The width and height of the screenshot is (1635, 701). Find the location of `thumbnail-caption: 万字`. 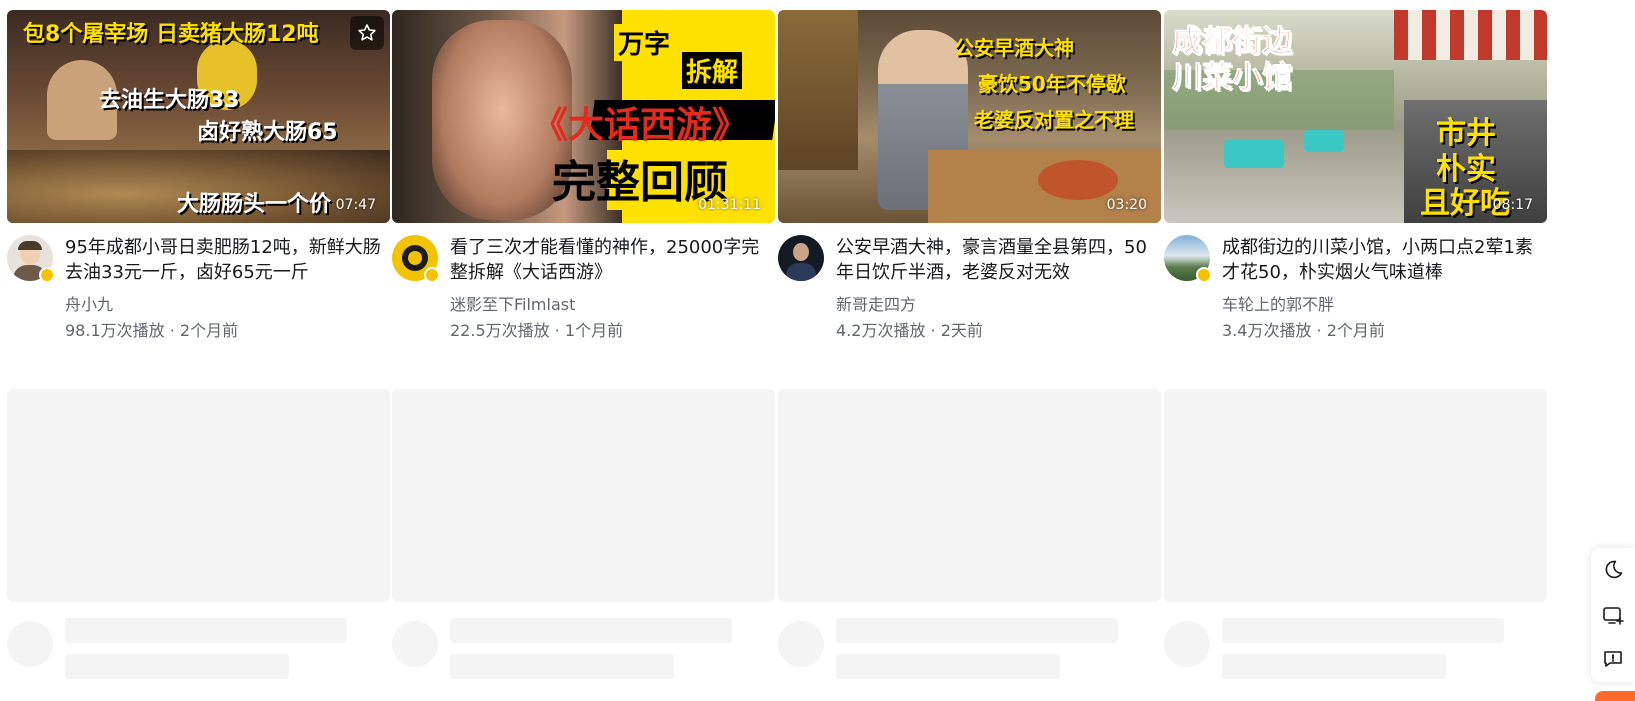

thumbnail-caption: 万字 is located at coordinates (644, 42).